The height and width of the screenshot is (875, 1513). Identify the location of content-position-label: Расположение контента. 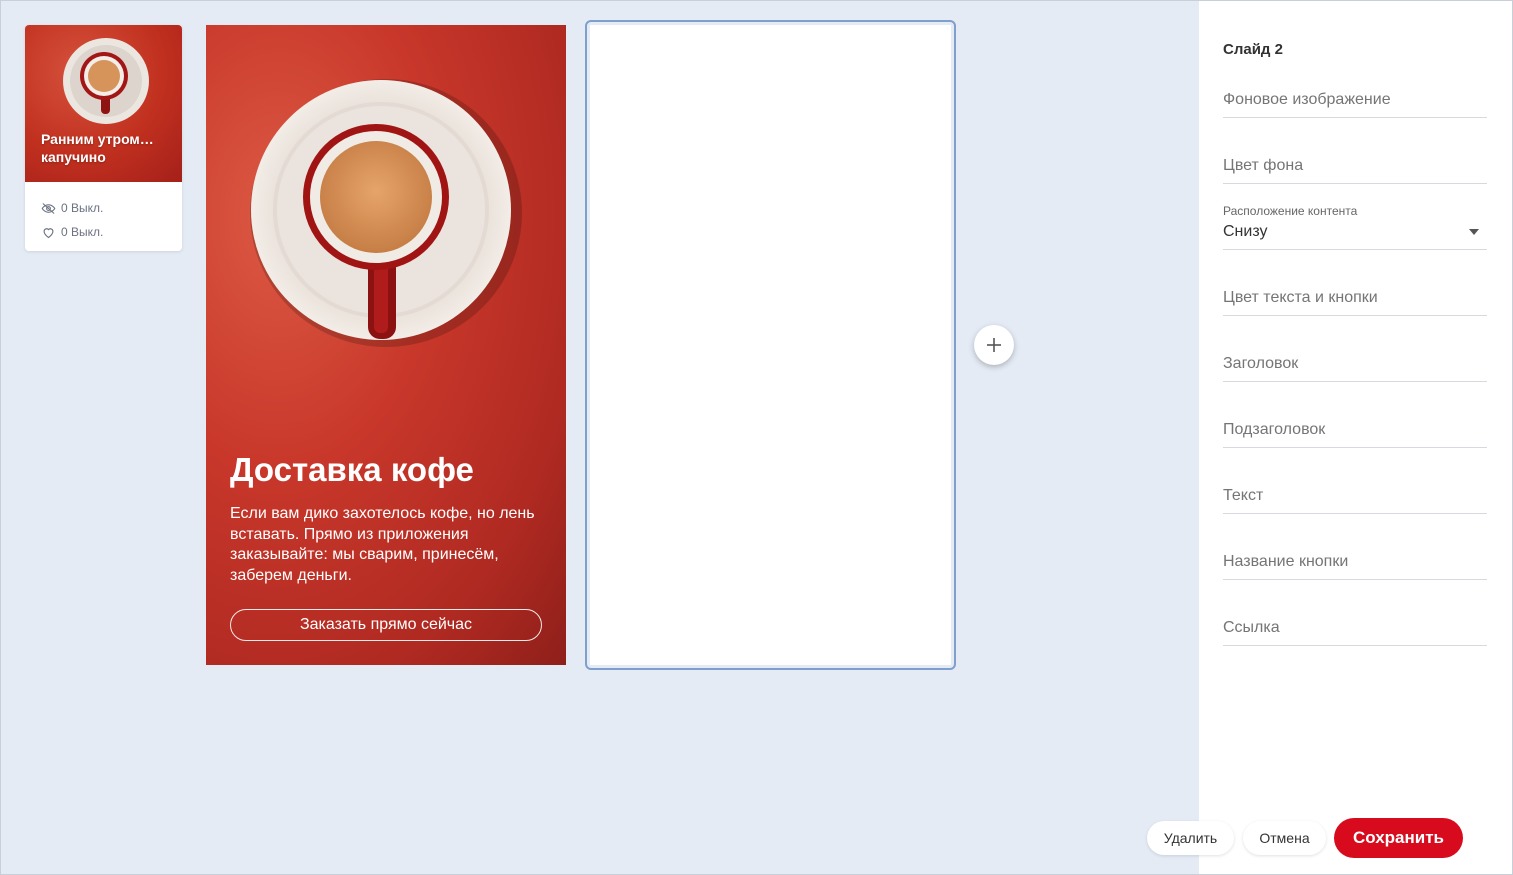
(1290, 211).